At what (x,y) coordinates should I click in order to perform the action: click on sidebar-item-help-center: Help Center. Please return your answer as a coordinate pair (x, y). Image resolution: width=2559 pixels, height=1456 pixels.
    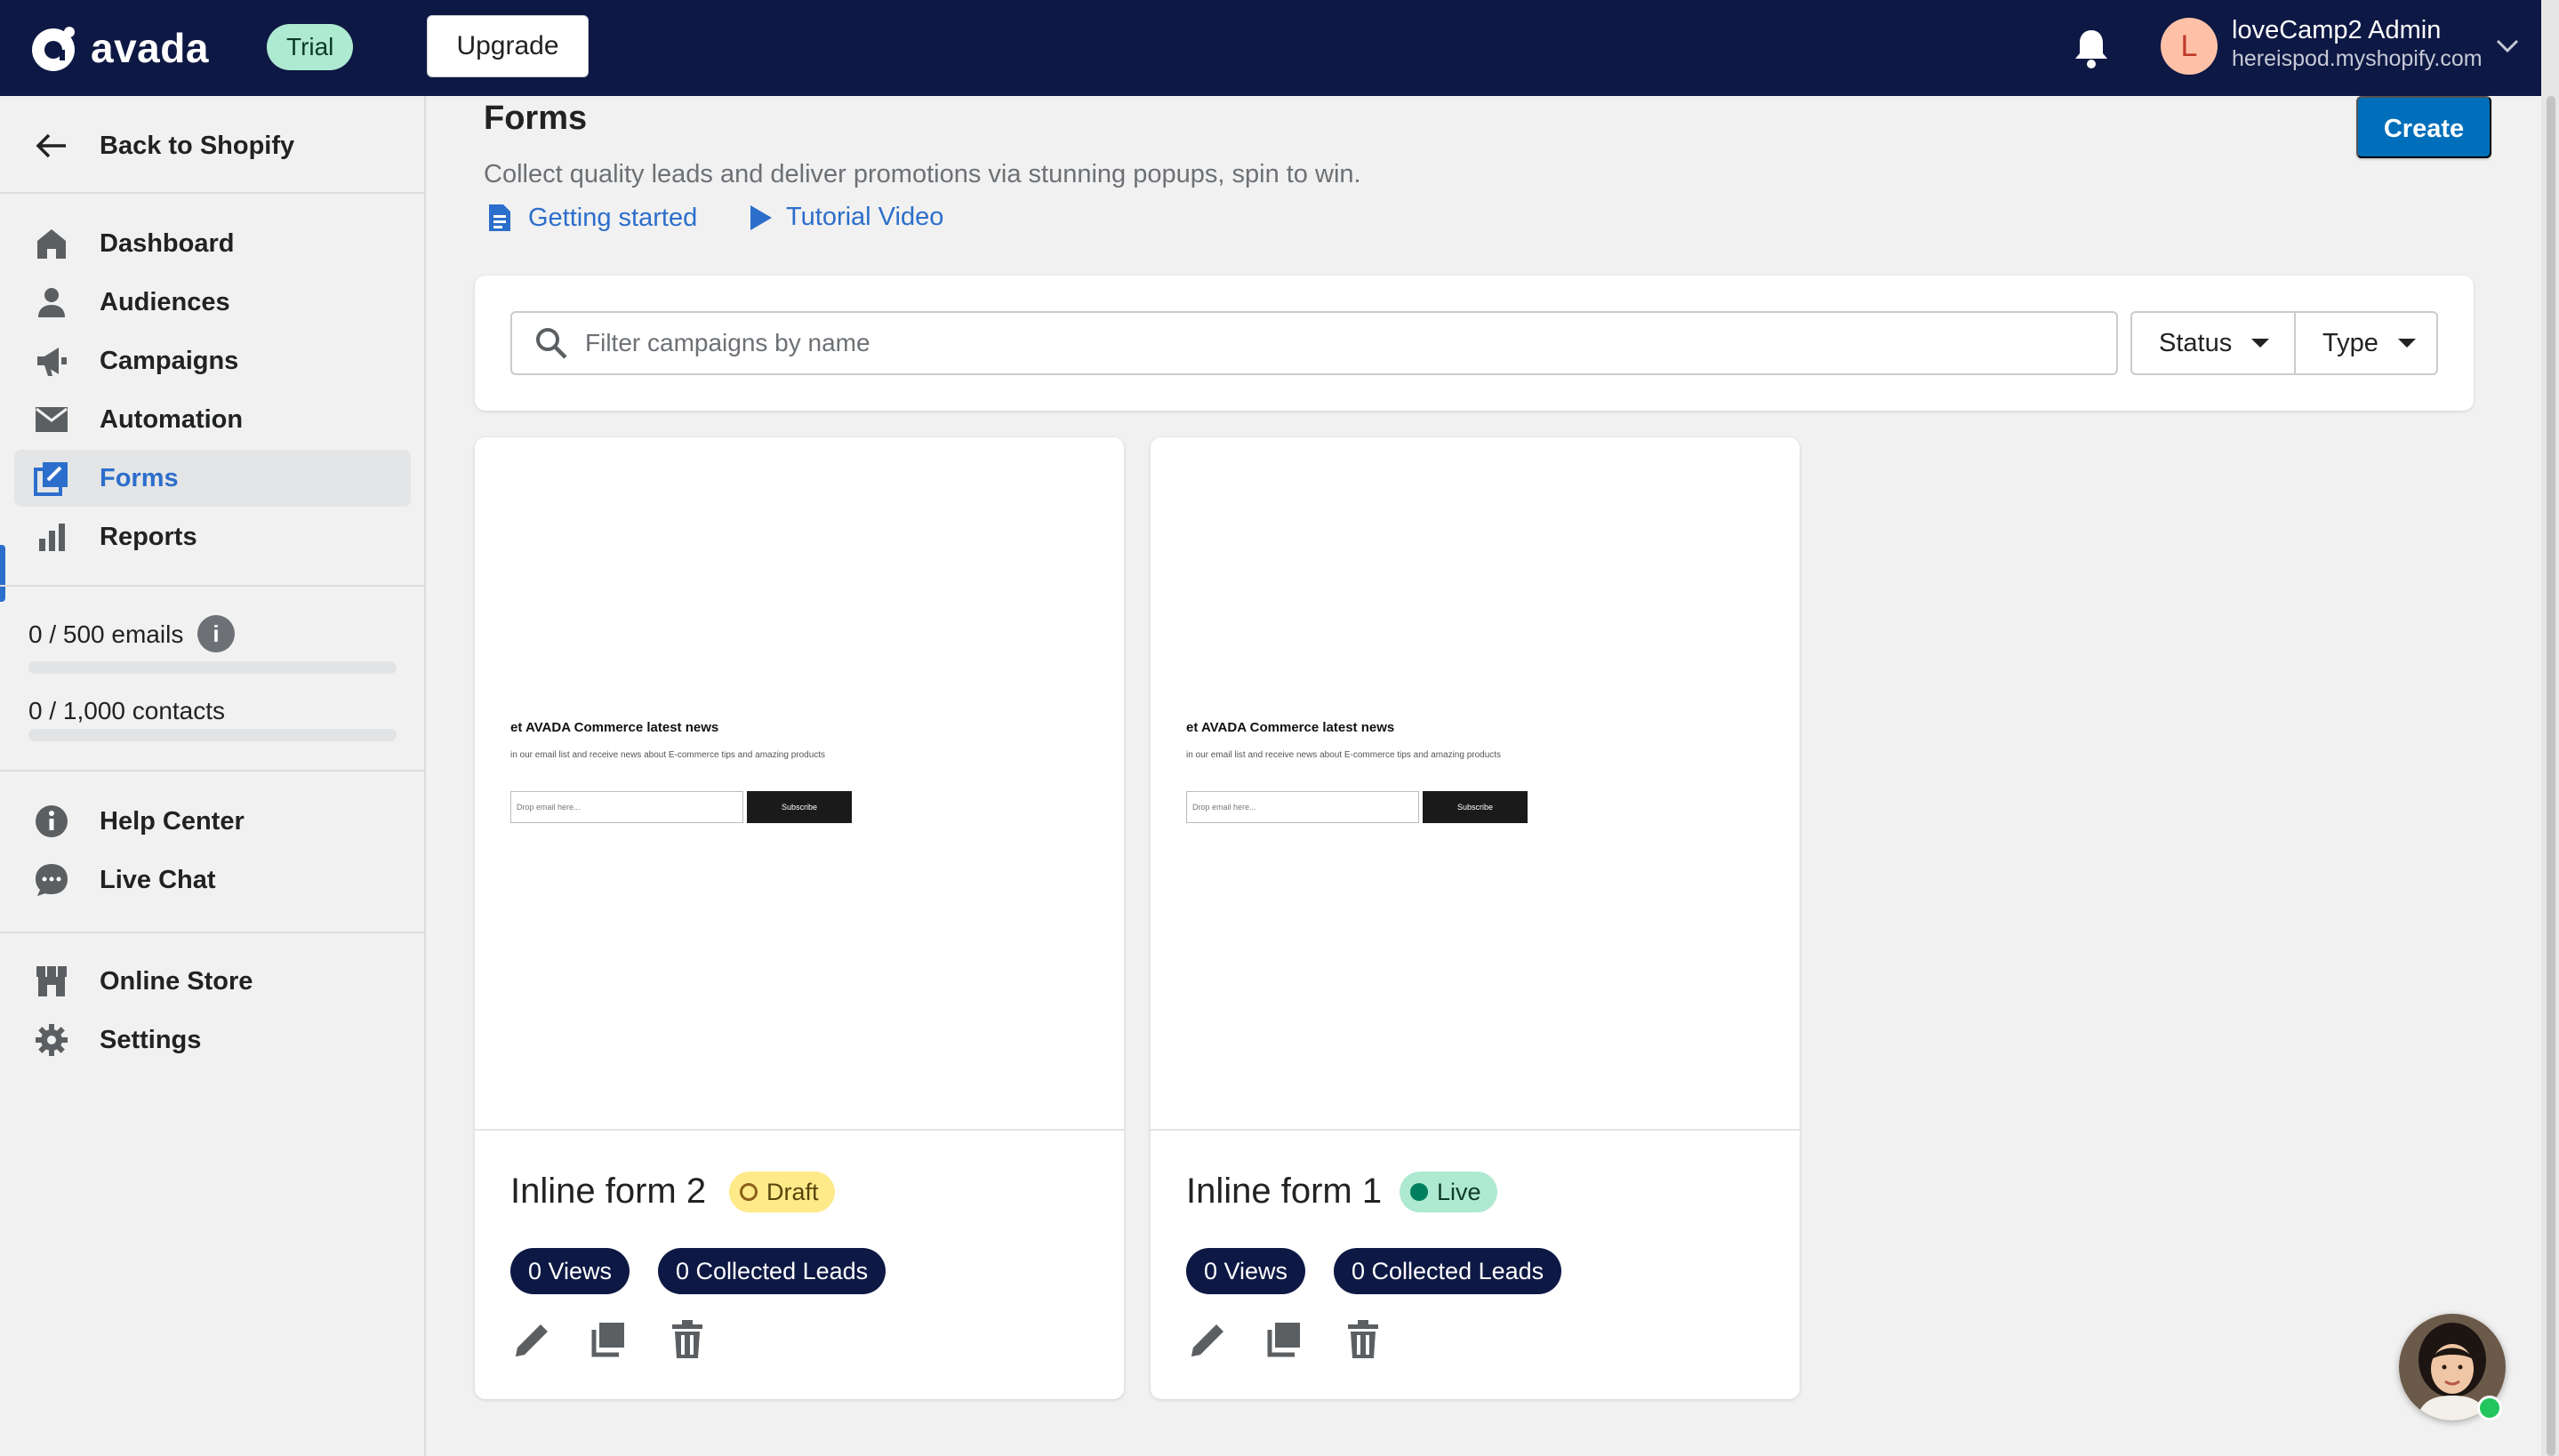
    Looking at the image, I should click on (212, 821).